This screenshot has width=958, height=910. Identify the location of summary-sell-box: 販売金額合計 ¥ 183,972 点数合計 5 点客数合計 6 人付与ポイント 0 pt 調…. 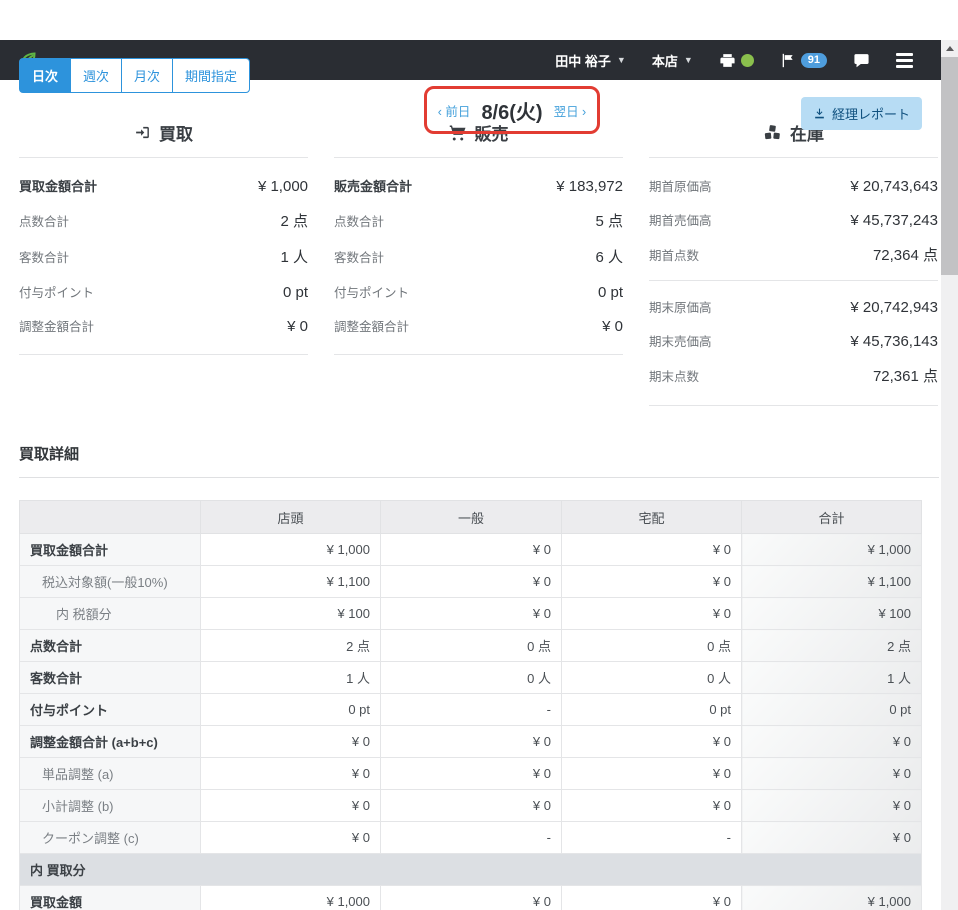
(478, 256).